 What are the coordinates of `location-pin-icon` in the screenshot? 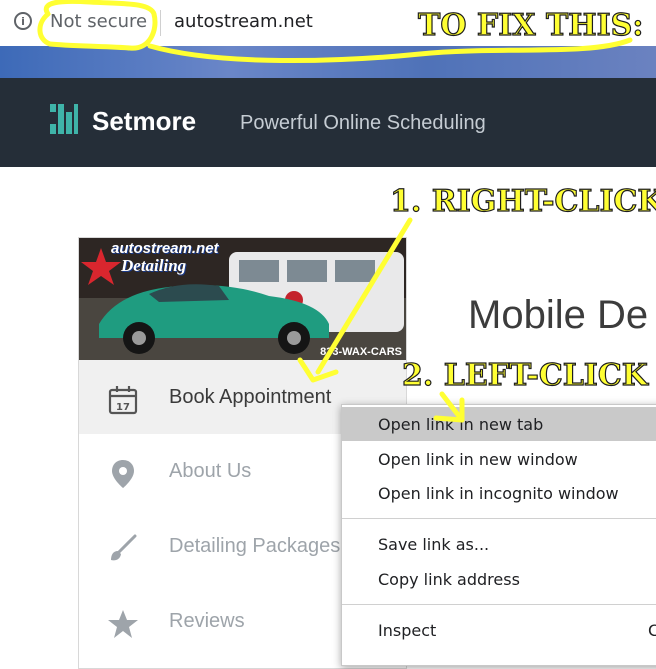 It's located at (123, 474).